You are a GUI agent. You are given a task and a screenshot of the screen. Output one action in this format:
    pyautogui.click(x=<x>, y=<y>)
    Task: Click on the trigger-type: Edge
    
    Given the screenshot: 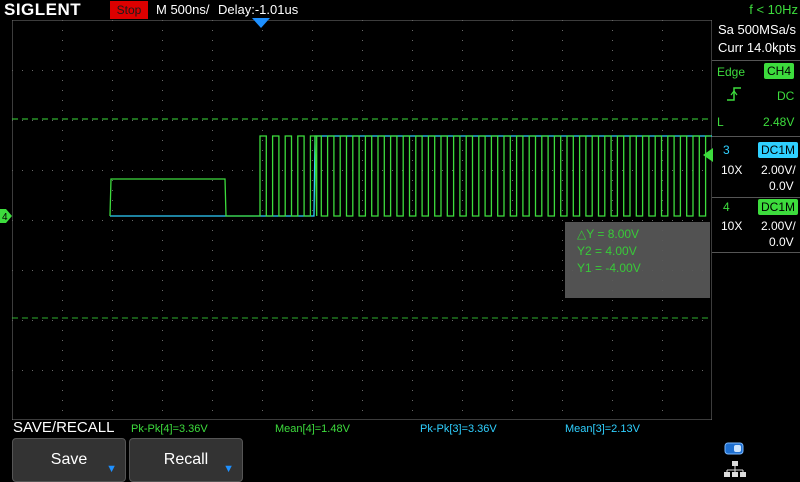 What is the action you would take?
    pyautogui.click(x=731, y=72)
    